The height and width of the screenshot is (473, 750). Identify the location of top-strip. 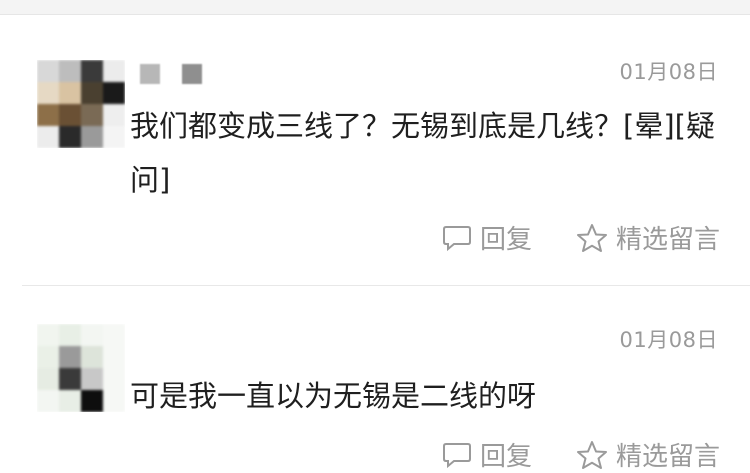
(375, 7).